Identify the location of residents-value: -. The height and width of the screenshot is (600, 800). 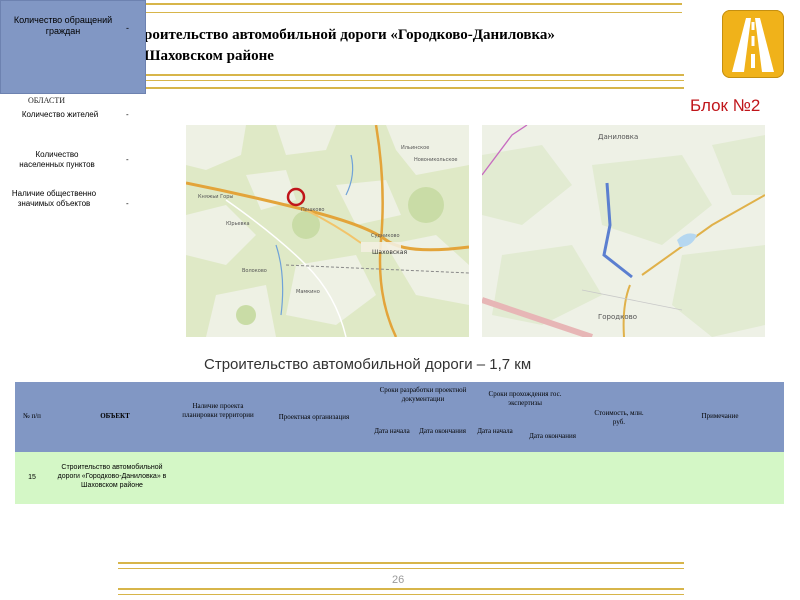
(127, 114).